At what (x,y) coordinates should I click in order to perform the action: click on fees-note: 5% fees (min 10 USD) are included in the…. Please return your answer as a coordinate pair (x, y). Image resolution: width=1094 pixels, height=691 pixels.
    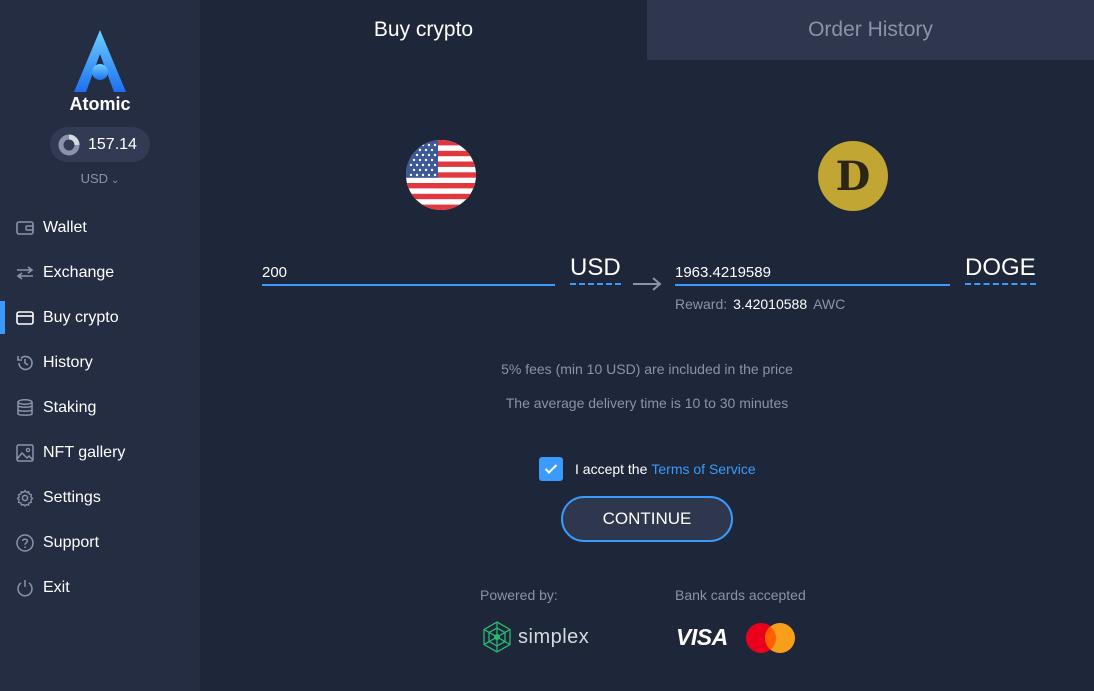
    Looking at the image, I should click on (647, 369).